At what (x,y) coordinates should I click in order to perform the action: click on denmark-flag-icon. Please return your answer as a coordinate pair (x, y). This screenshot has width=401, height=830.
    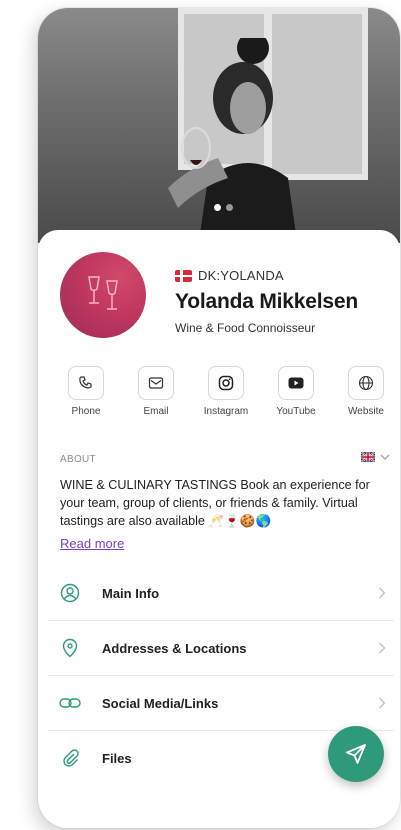
    Looking at the image, I should click on (183, 275).